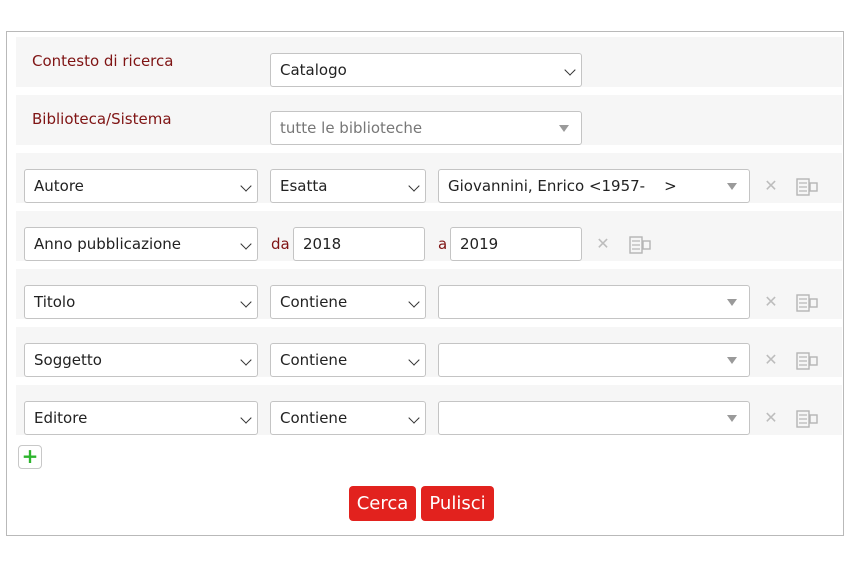 This screenshot has width=850, height=569. I want to click on operator-select-publisher: Contiene, so click(348, 418).